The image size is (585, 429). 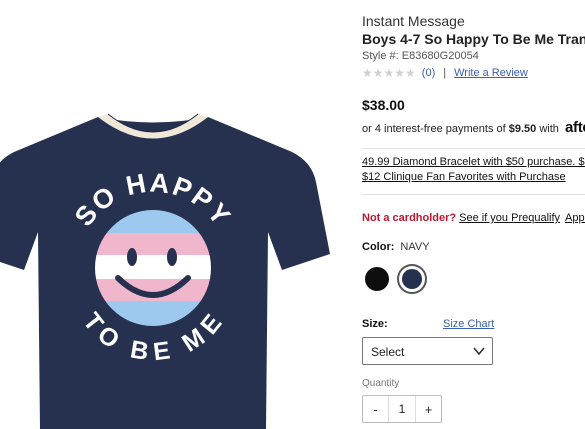 I want to click on style-label: Style #:, so click(x=380, y=56).